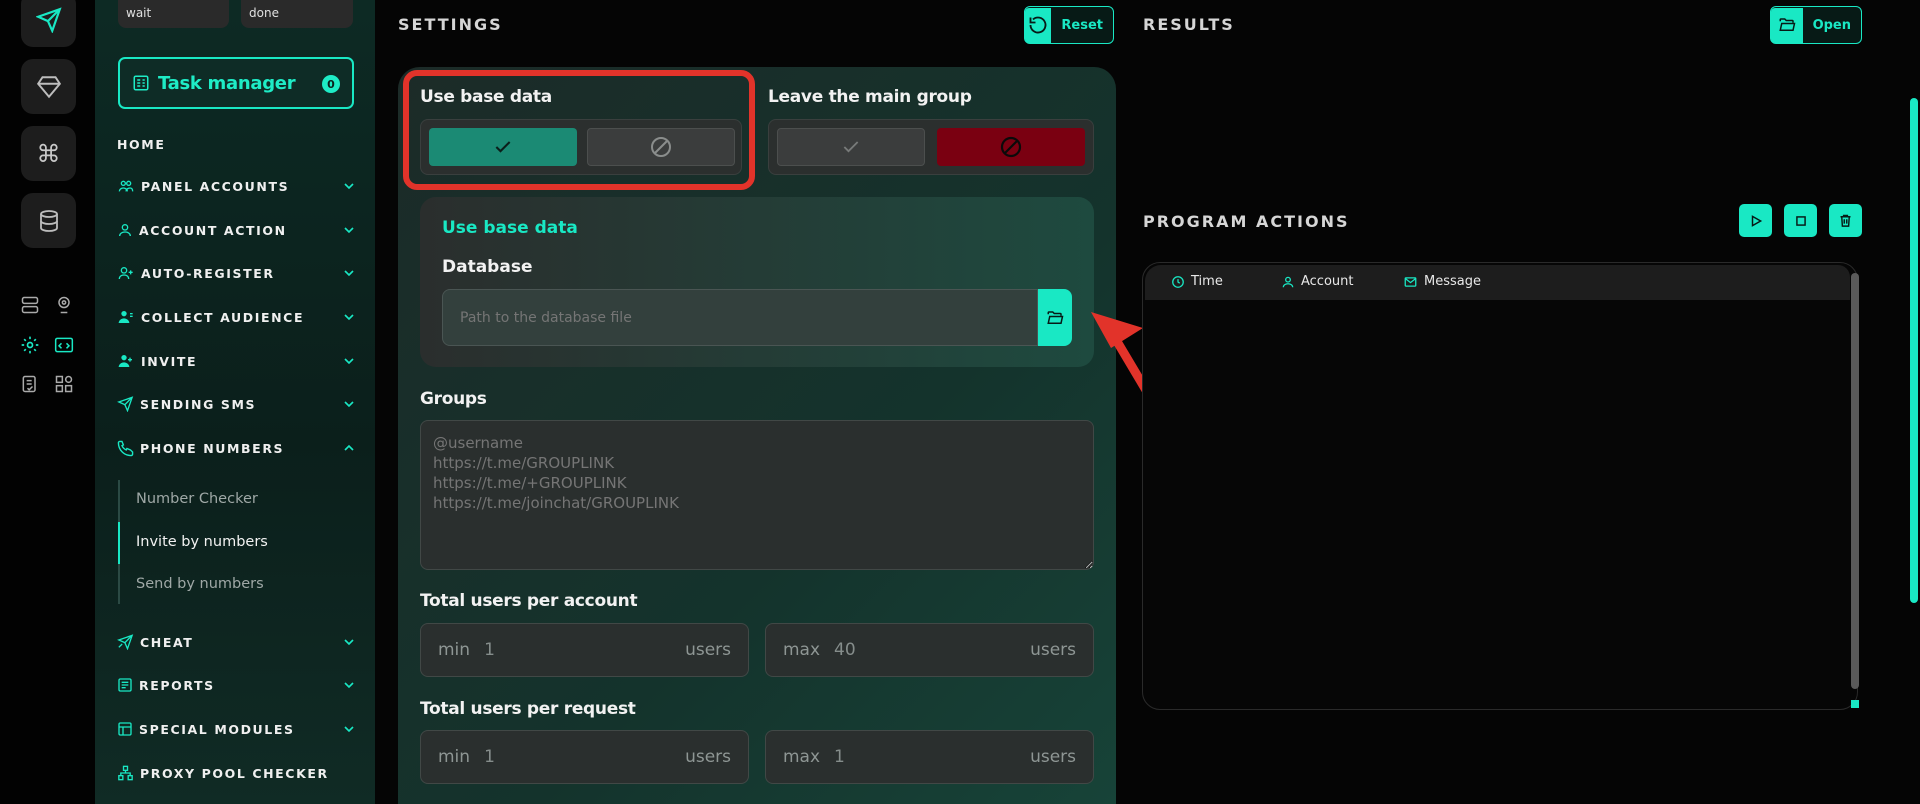 Image resolution: width=1920 pixels, height=804 pixels. Describe the element at coordinates (489, 757) in the screenshot. I see `per-request-min-value: 1` at that location.